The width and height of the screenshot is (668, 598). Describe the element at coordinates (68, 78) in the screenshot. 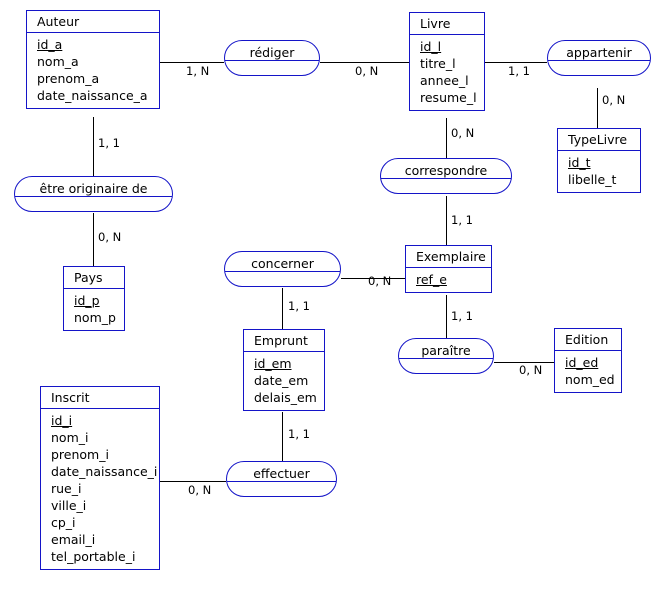

I see `attribute-prenom-a: prenom_a` at that location.